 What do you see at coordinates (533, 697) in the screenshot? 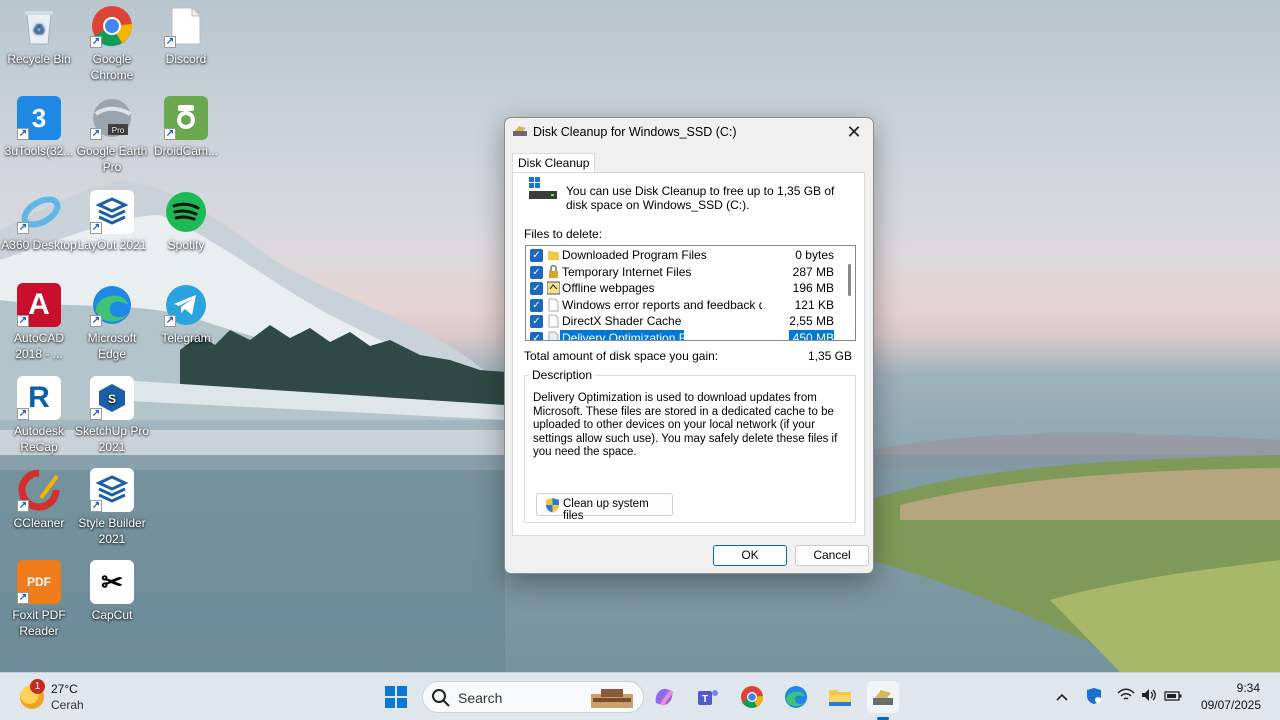
I see `search-bar: Search` at bounding box center [533, 697].